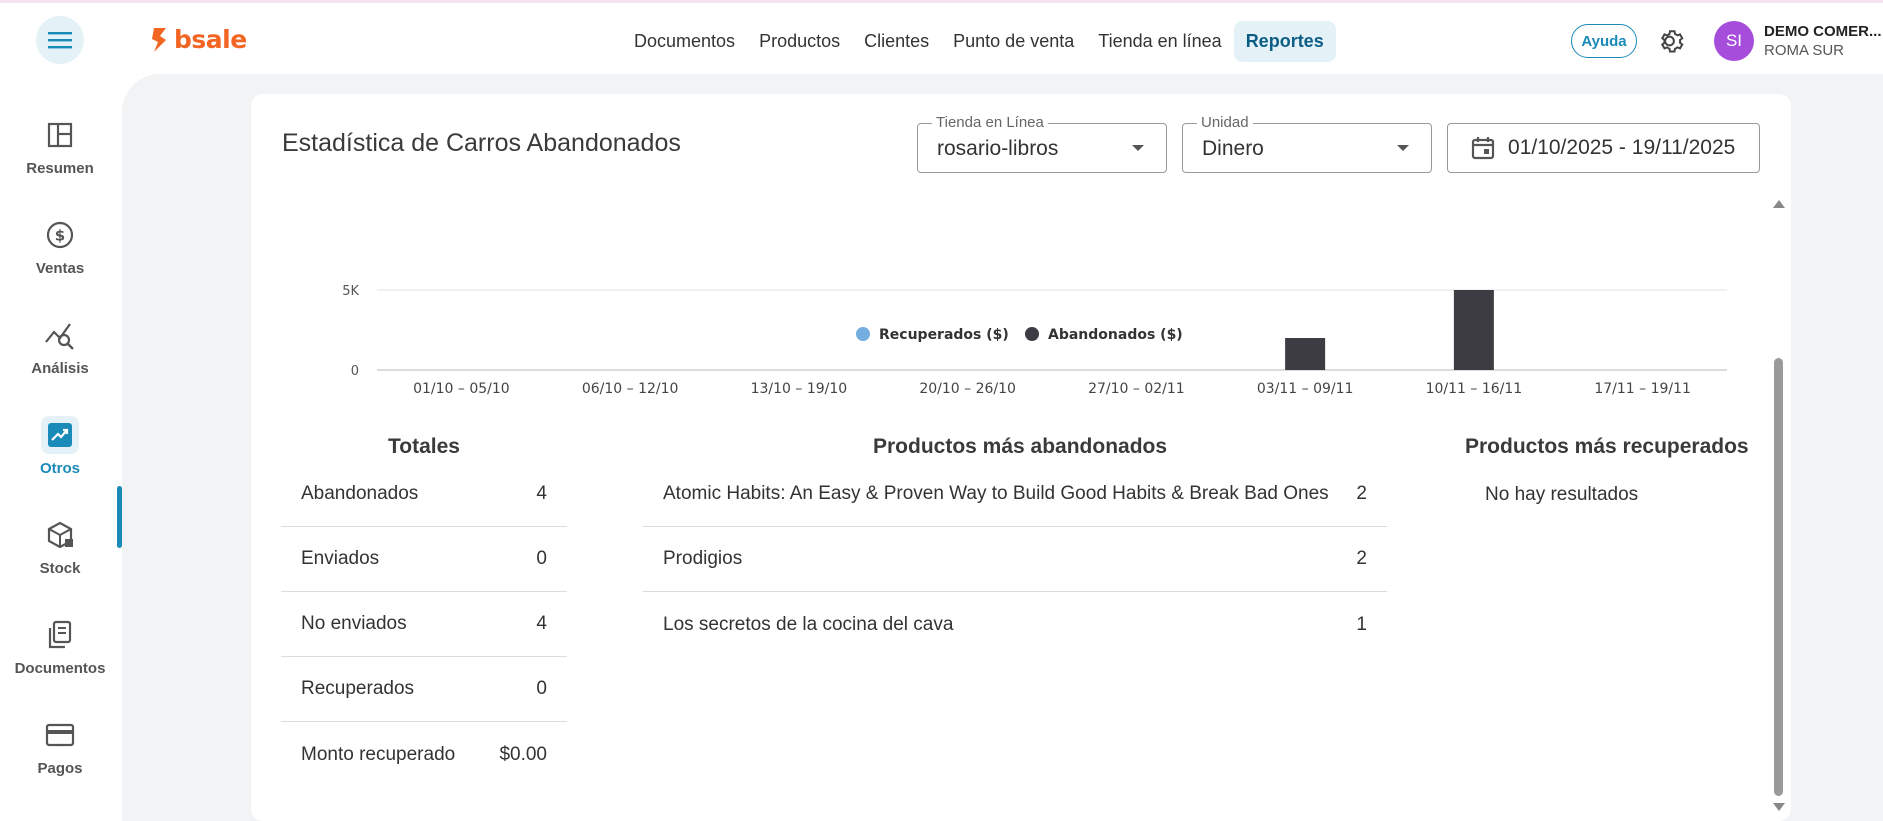 Image resolution: width=1883 pixels, height=821 pixels. Describe the element at coordinates (1021, 239) in the screenshot. I see `chart-scroll-mask` at that location.